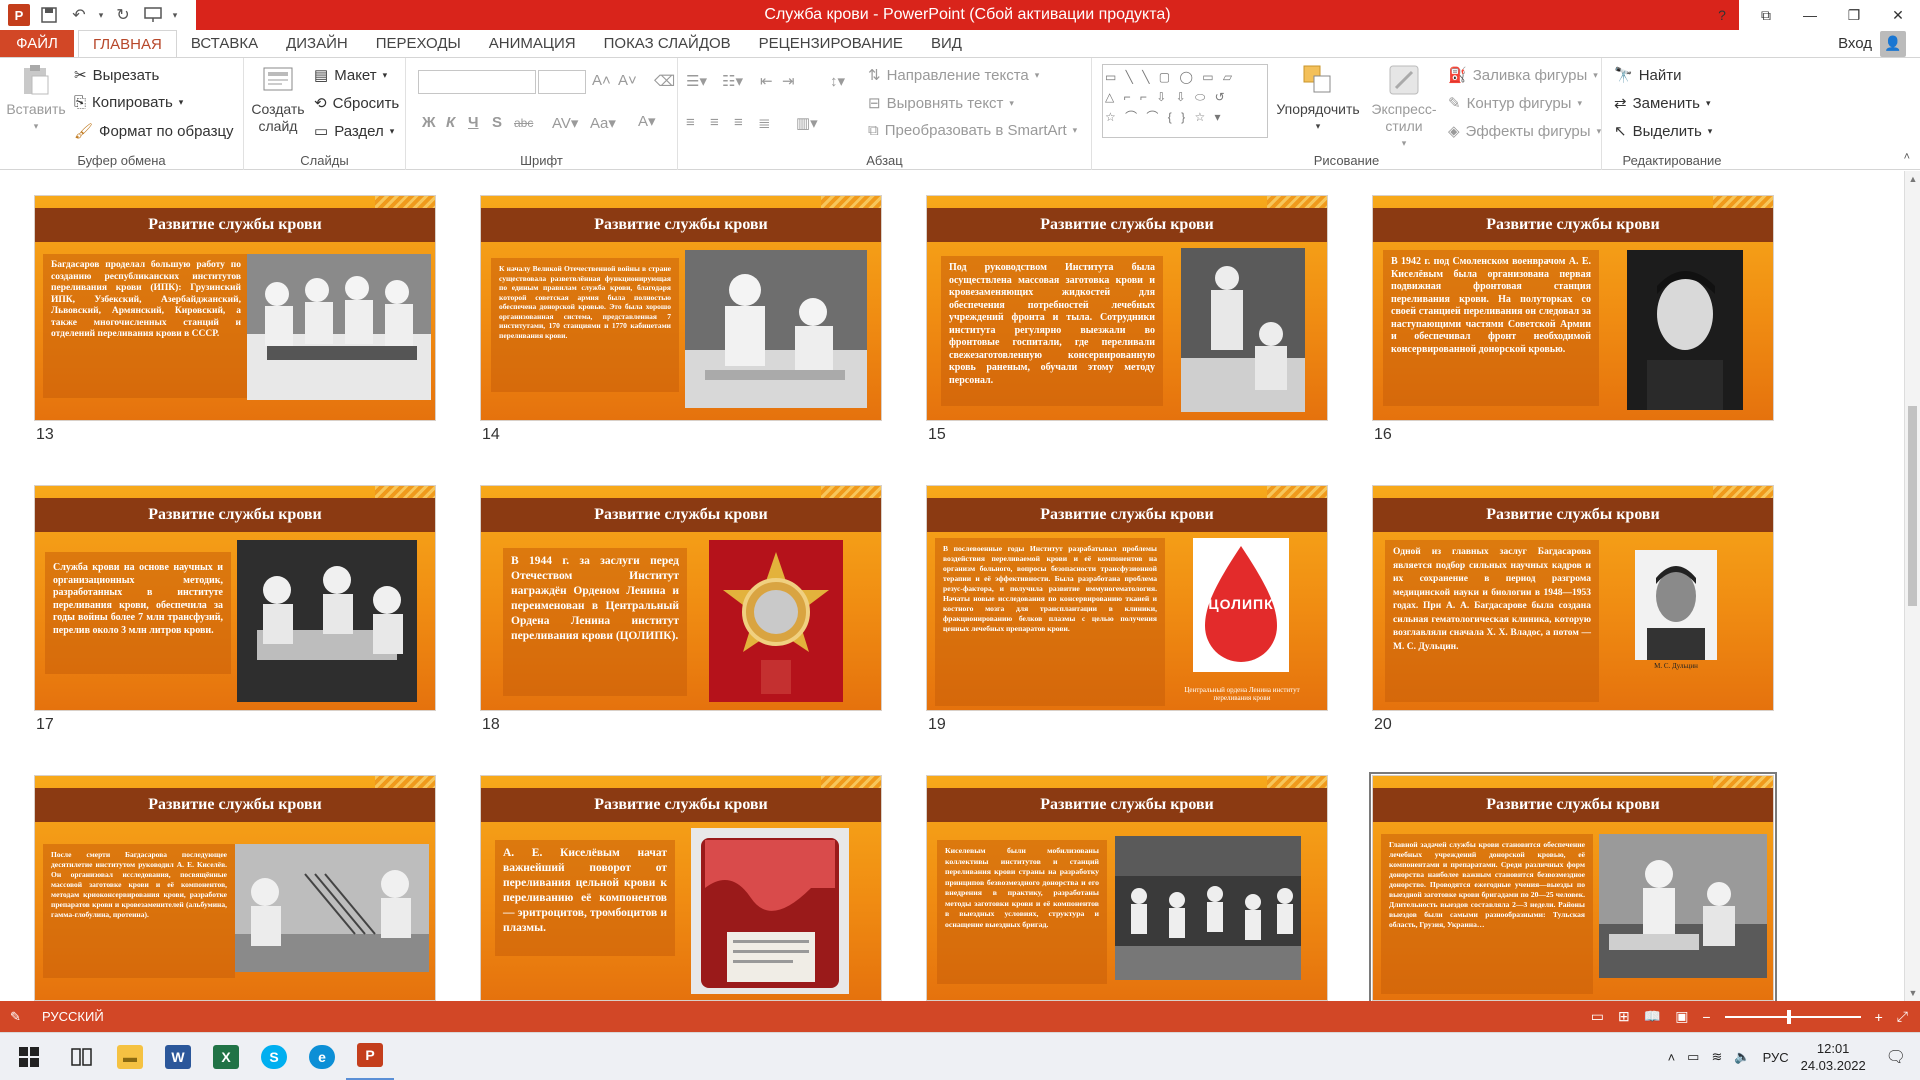 Image resolution: width=1920 pixels, height=1080 pixels. Describe the element at coordinates (1672, 1057) in the screenshot. I see `tray-chevron-icon: ˄` at that location.